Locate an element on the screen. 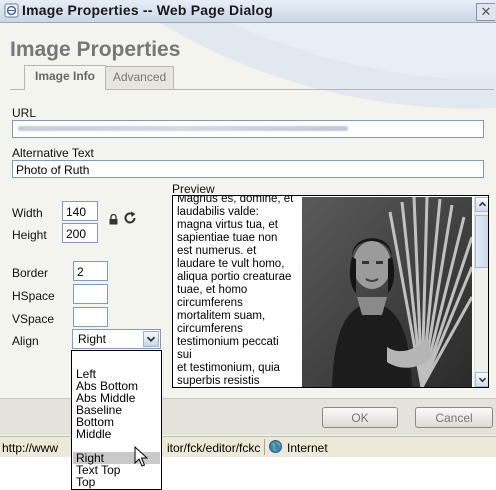  globe-icon is located at coordinates (275, 446).